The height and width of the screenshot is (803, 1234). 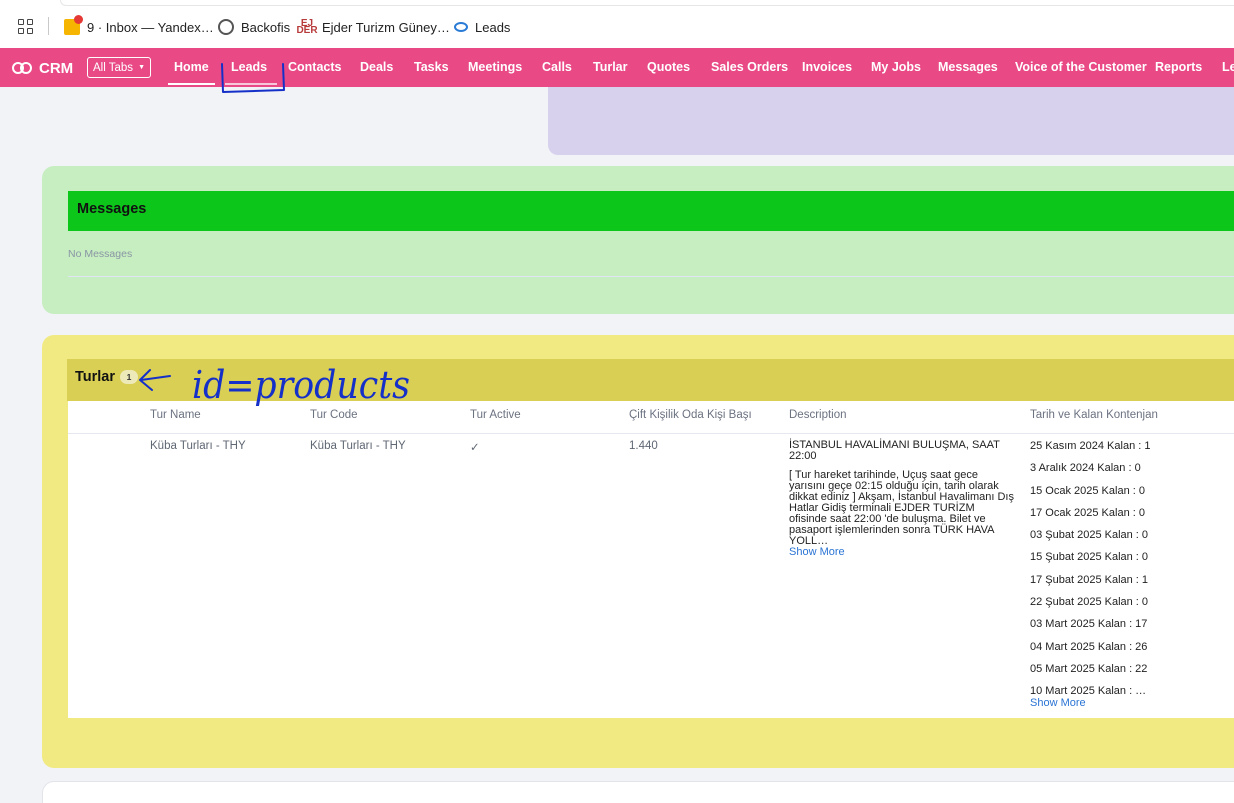 What do you see at coordinates (25, 26) in the screenshot?
I see `apps-grid-icon` at bounding box center [25, 26].